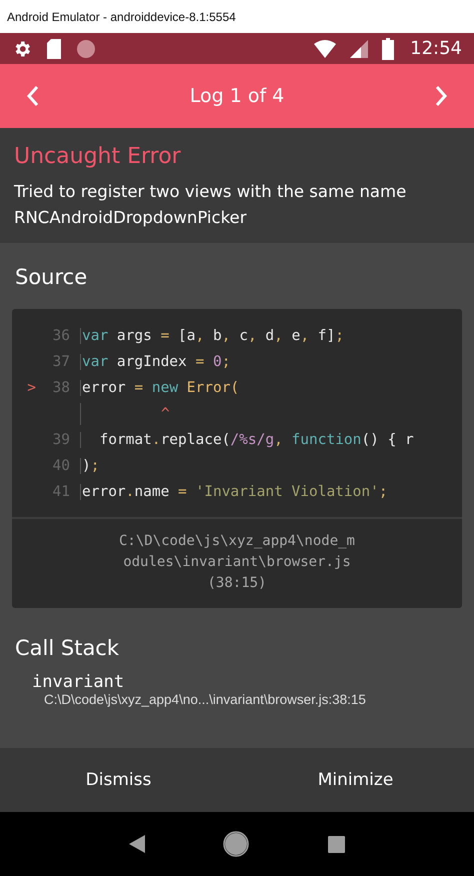 The width and height of the screenshot is (474, 876). I want to click on current-line-marker: >, so click(31, 388).